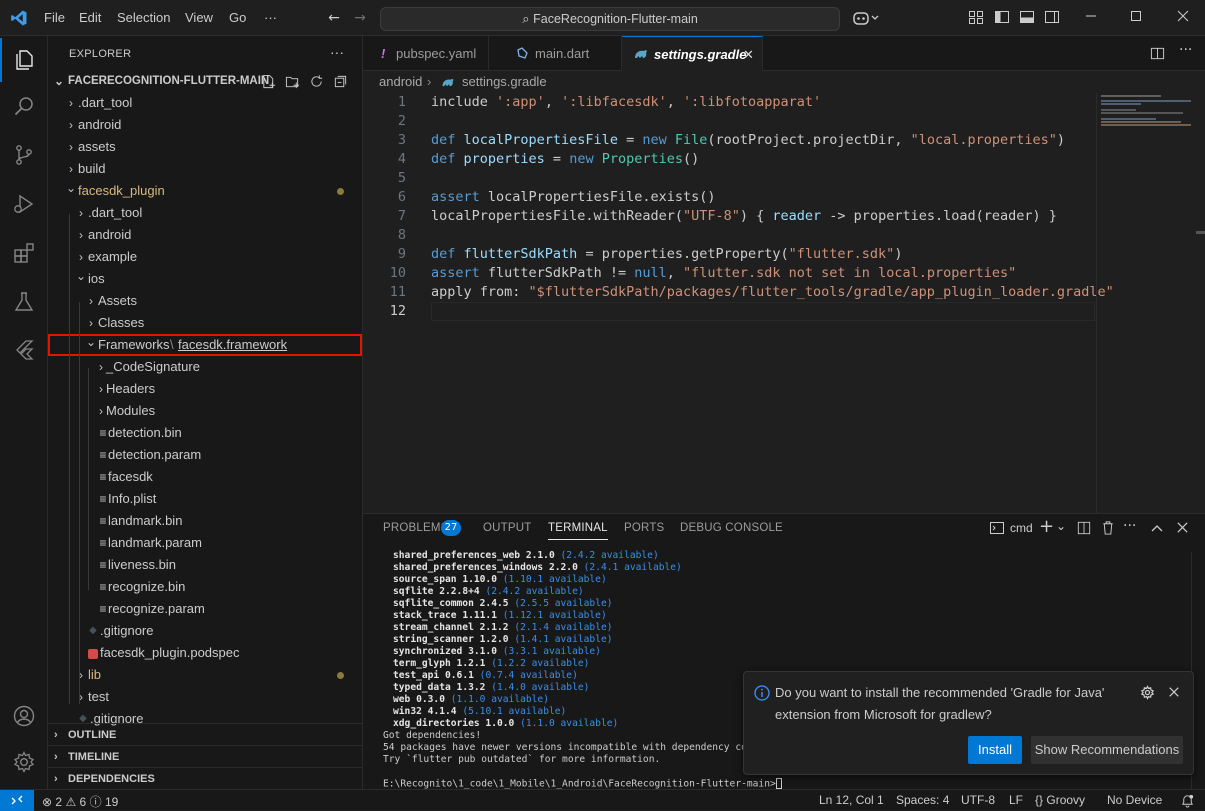 This screenshot has width=1205, height=811. Describe the element at coordinates (24, 60) in the screenshot. I see `explorer-icon` at that location.